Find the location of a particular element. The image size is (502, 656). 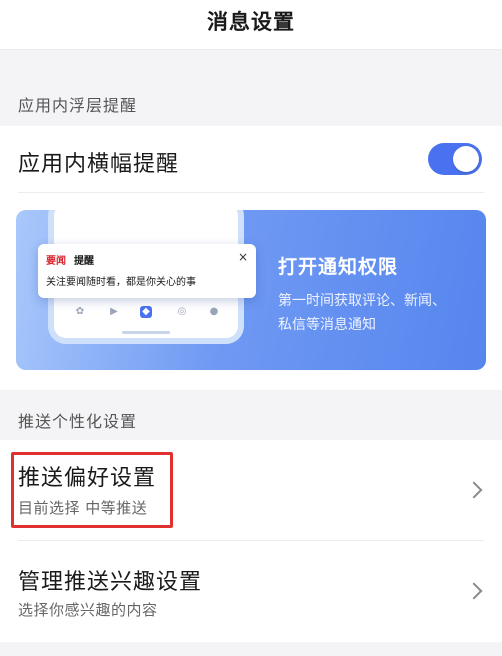

header-divider is located at coordinates (251, 47).